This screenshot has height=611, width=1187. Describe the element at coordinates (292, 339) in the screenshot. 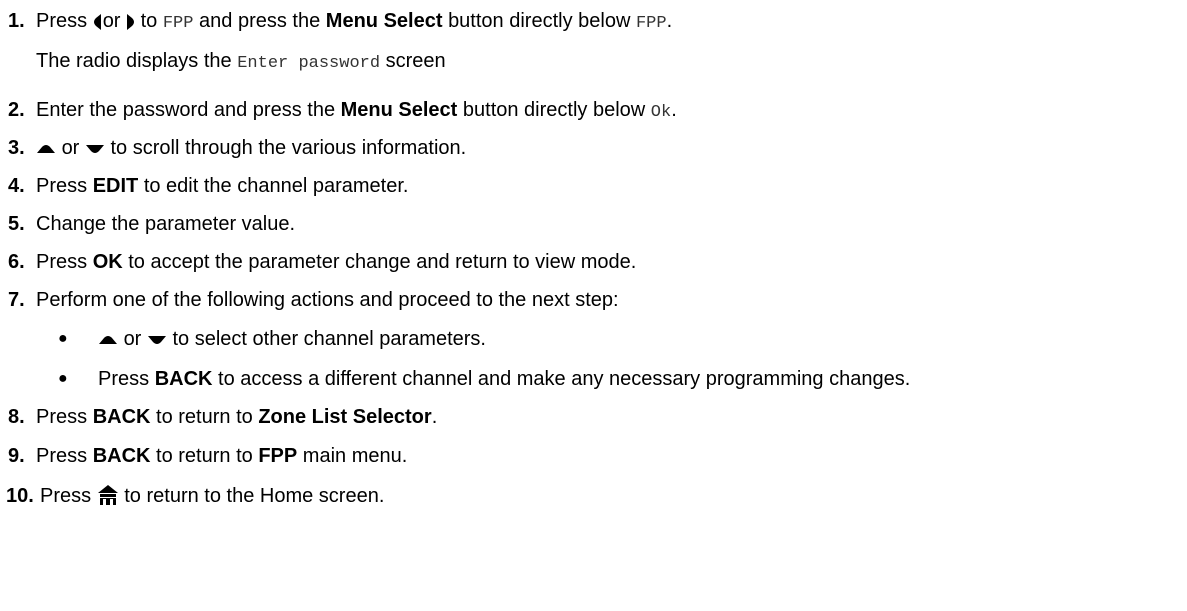

I see `bullet-text: or to select other channel parameters.` at that location.